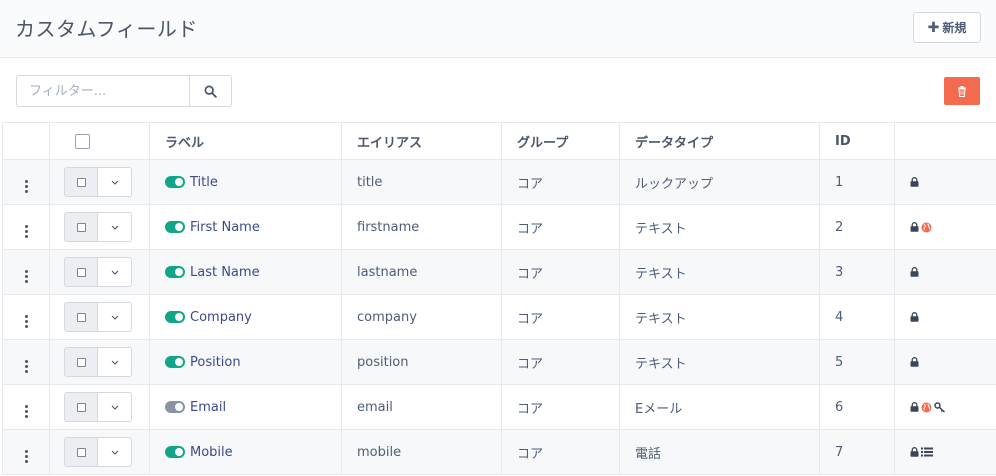 The width and height of the screenshot is (996, 476). I want to click on column-header-group: グループ, so click(560, 141).